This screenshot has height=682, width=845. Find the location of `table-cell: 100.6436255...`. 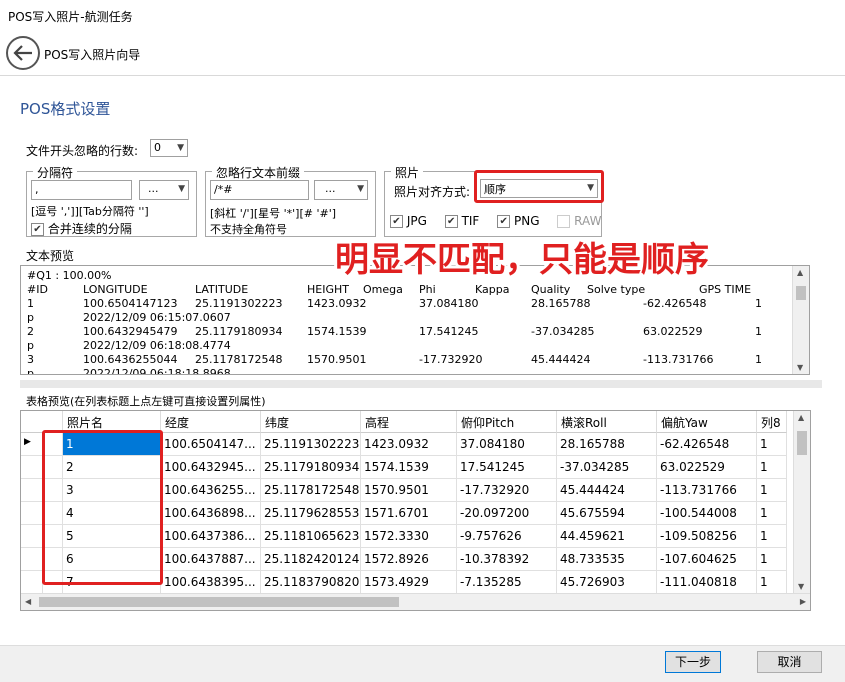

table-cell: 100.6436255... is located at coordinates (211, 490).